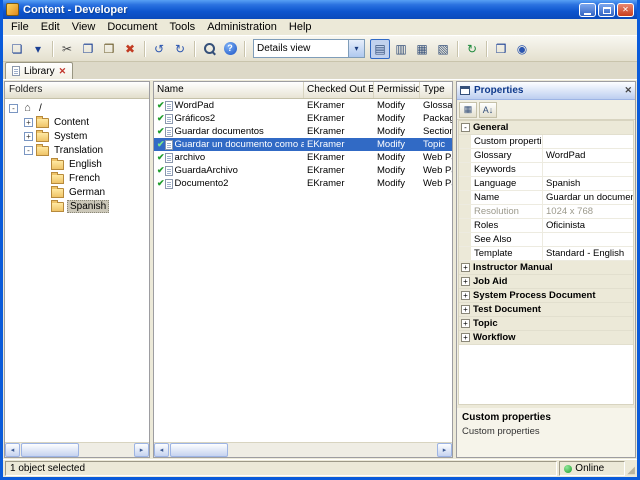 The width and height of the screenshot is (640, 480). What do you see at coordinates (546, 212) in the screenshot?
I see `property-row-resolution: Resolution 1024 x 768` at bounding box center [546, 212].